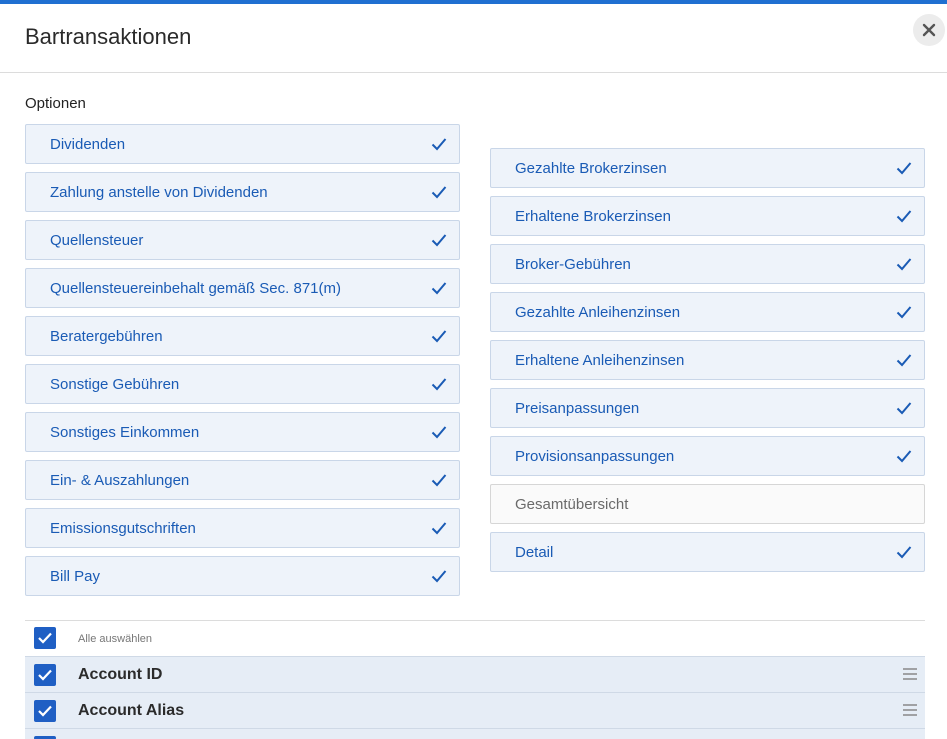 The height and width of the screenshot is (739, 947). I want to click on select-all-checkbox, so click(45, 638).